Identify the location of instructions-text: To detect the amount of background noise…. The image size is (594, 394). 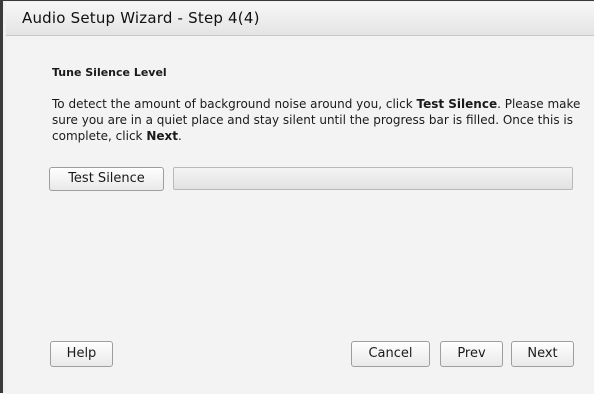
(317, 120).